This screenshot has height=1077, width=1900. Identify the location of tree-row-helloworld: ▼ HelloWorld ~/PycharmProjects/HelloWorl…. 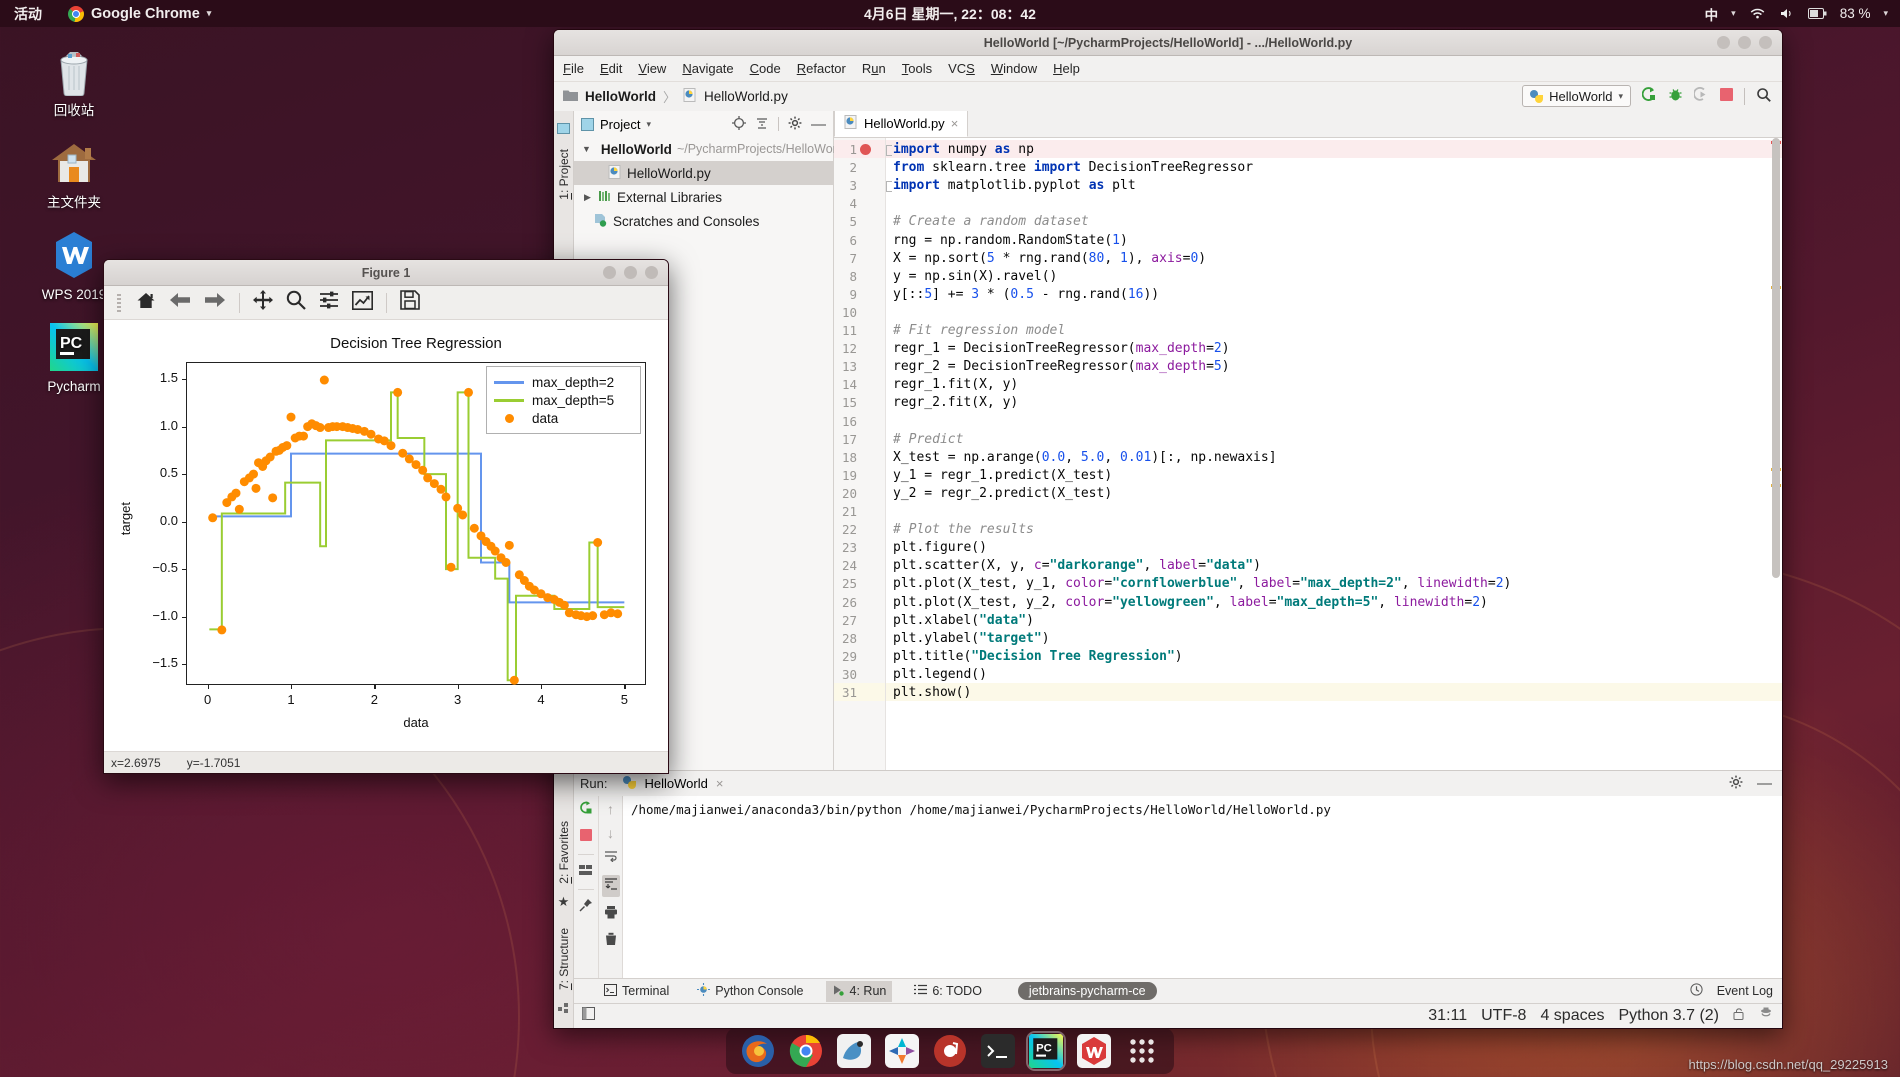
(710, 149).